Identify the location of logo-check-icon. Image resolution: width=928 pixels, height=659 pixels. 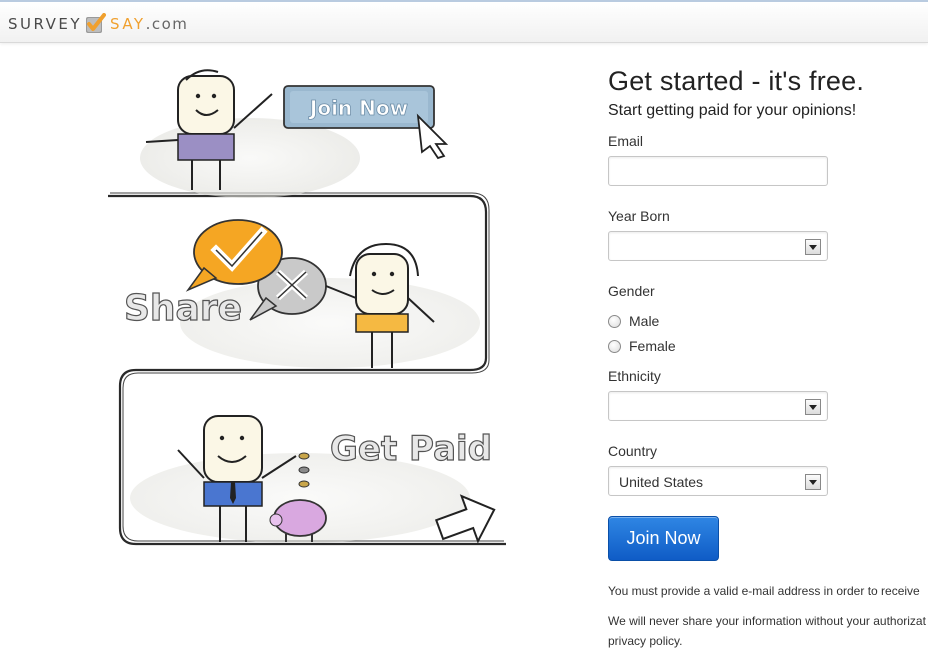
(95, 24).